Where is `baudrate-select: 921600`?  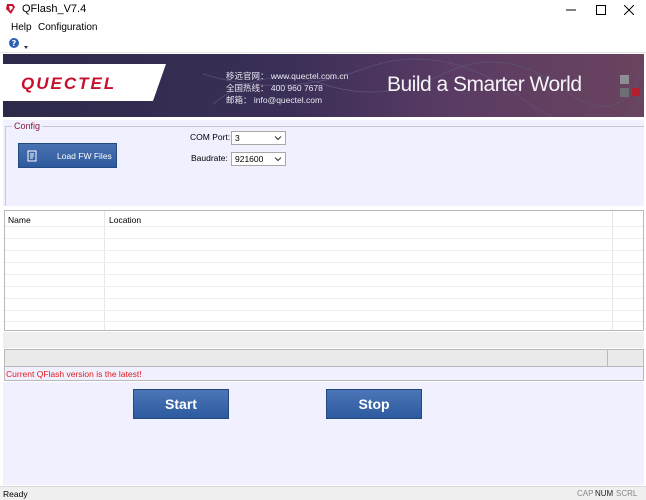
baudrate-select: 921600 is located at coordinates (258, 159).